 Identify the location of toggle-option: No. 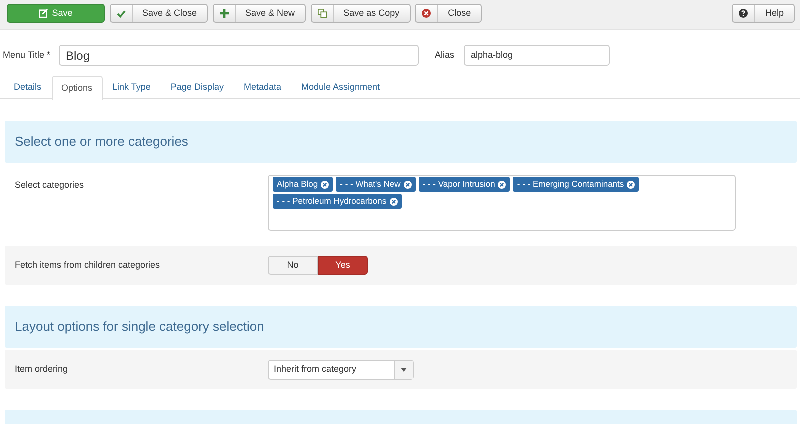
(293, 265).